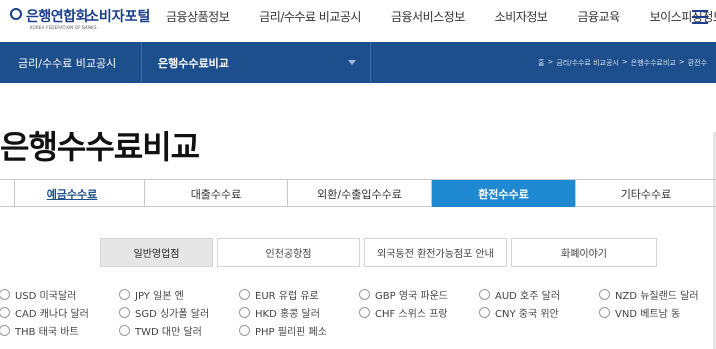 This screenshot has width=716, height=349. Describe the element at coordinates (541, 63) in the screenshot. I see `breadcrumb-home: 홈` at that location.